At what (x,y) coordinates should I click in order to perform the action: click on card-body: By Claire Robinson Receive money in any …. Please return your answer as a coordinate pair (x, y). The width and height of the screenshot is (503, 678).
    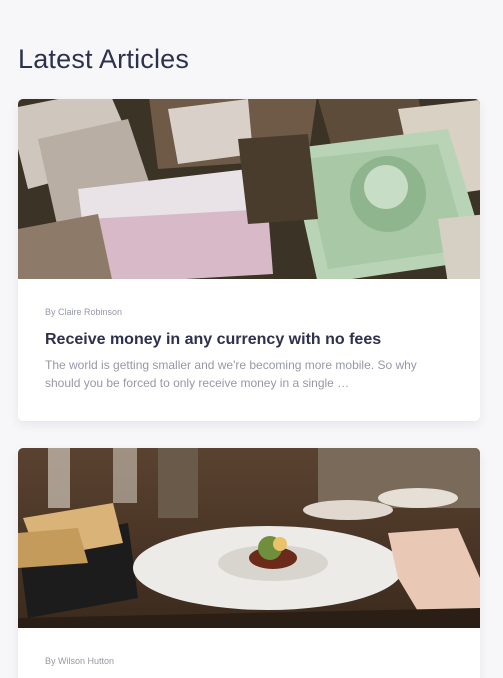
    Looking at the image, I should click on (249, 349).